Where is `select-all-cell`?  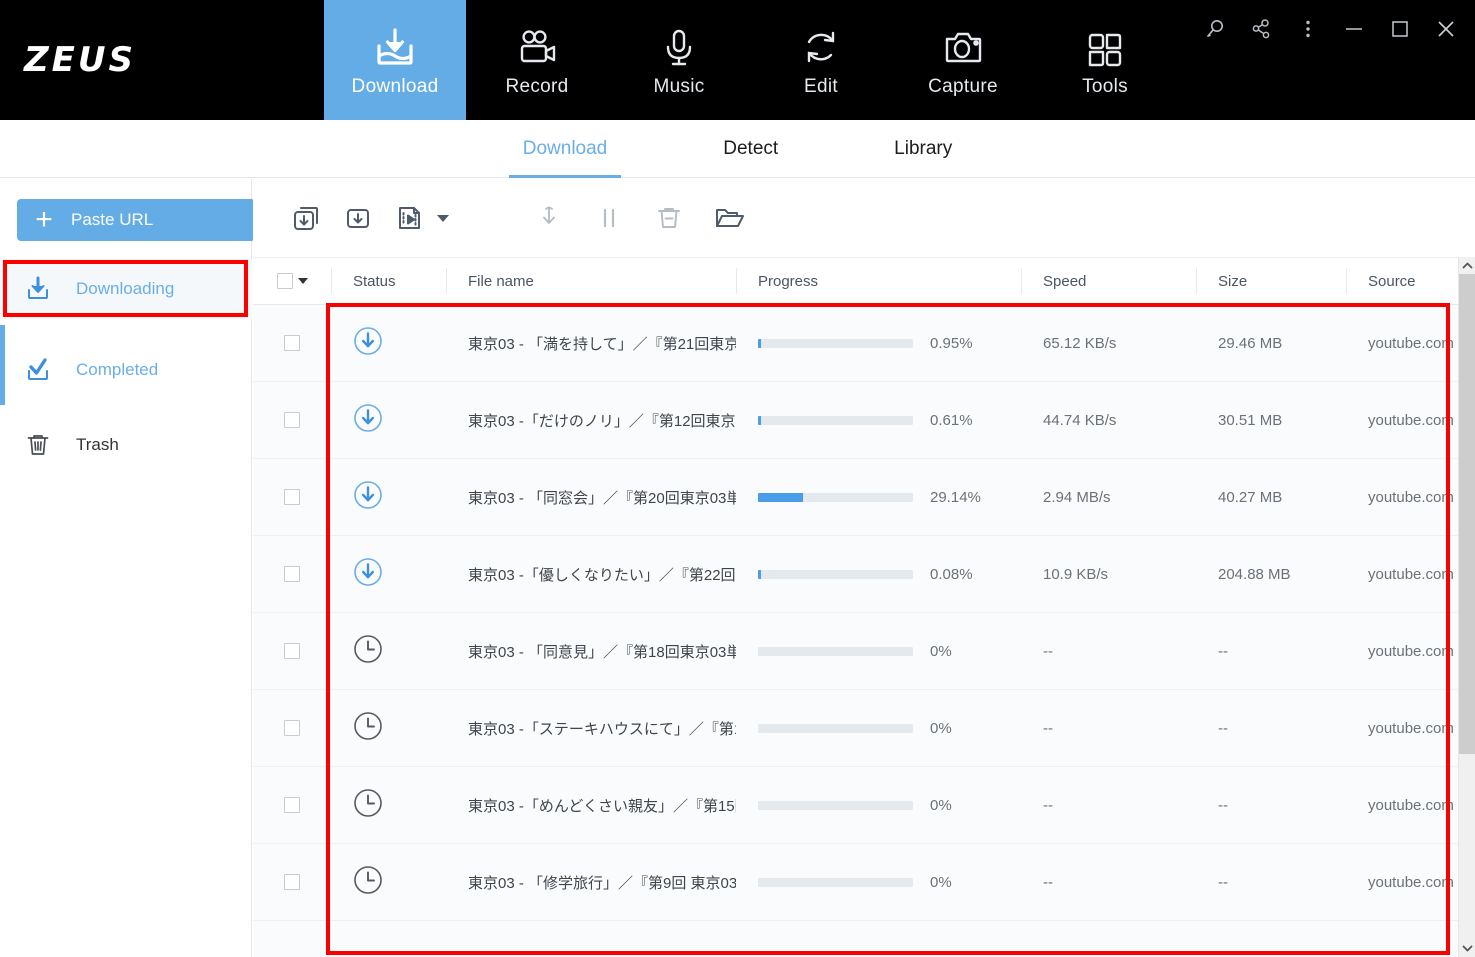
select-all-cell is located at coordinates (292, 281).